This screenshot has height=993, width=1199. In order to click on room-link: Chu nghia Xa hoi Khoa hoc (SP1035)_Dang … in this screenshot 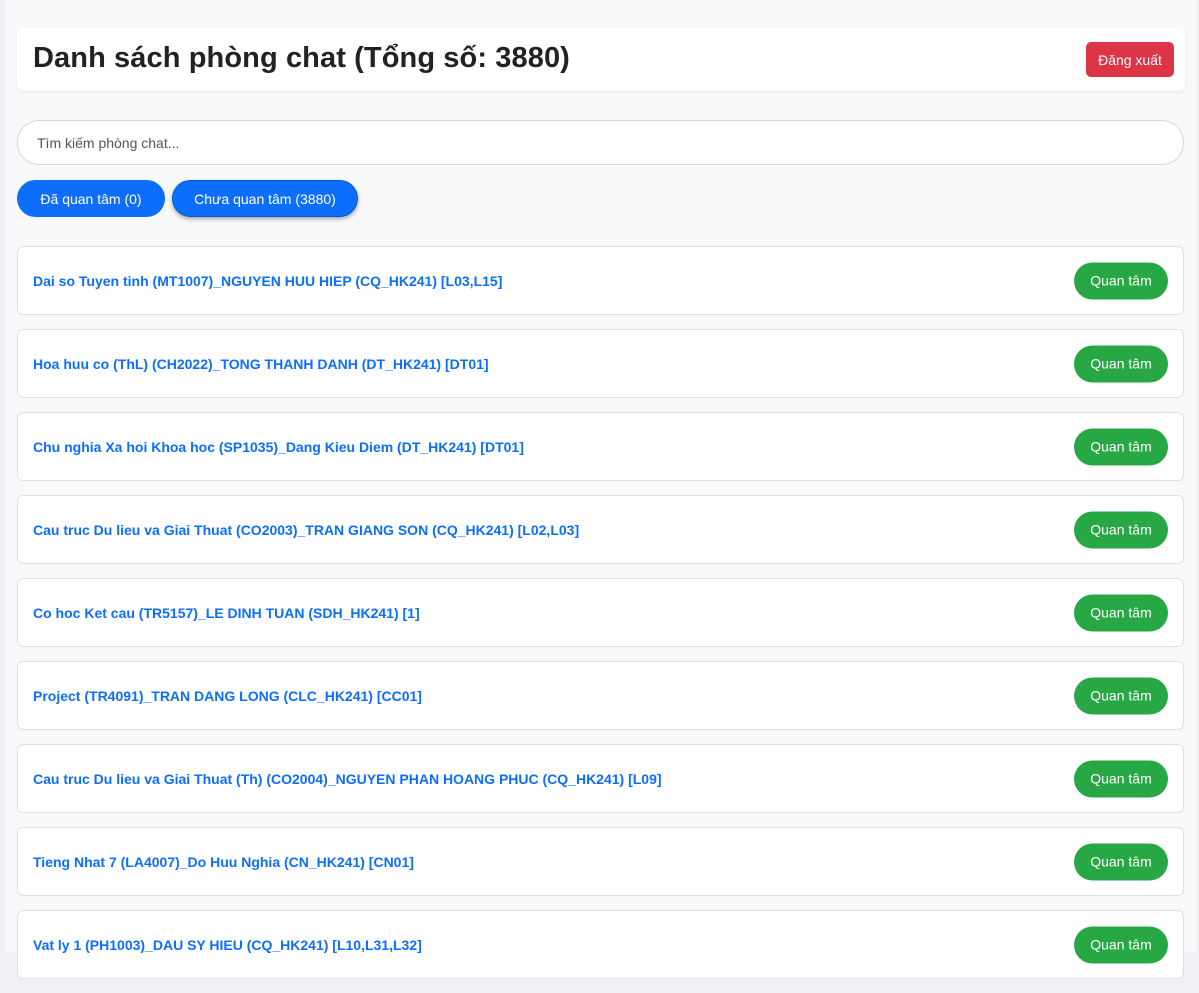, I will do `click(278, 447)`.